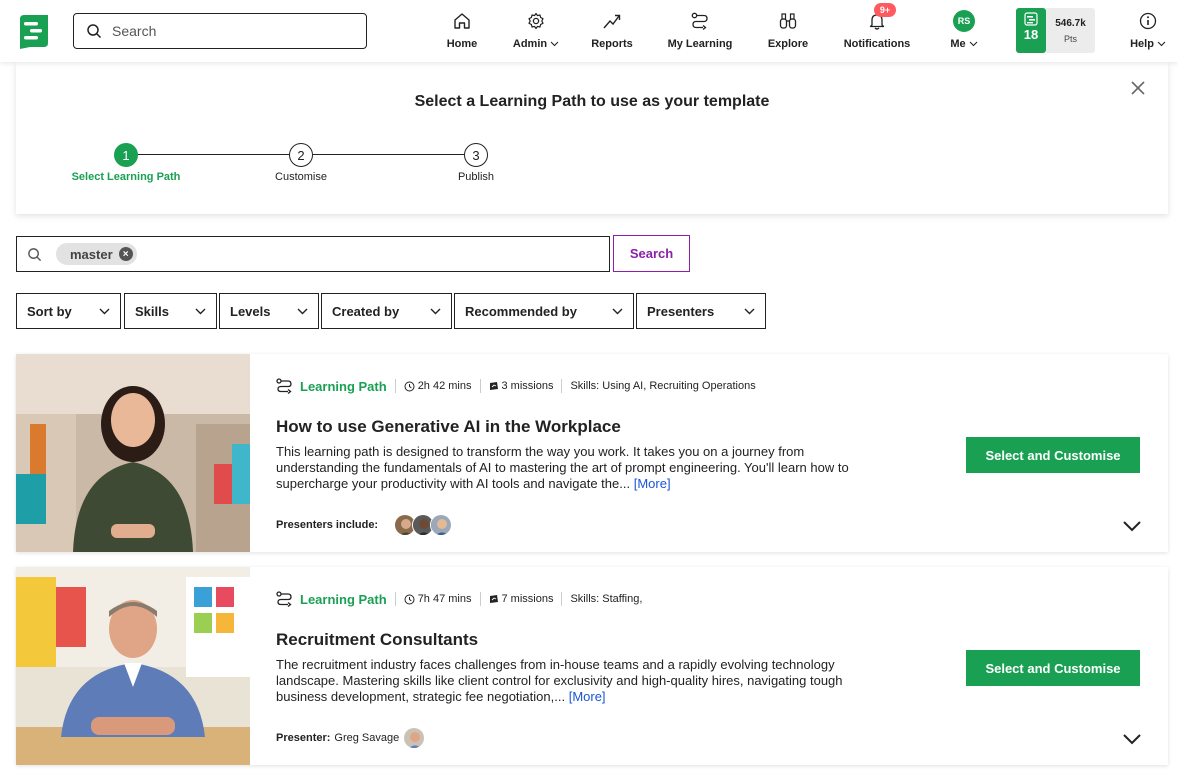  I want to click on presenters-row: Presenters include:, so click(364, 525).